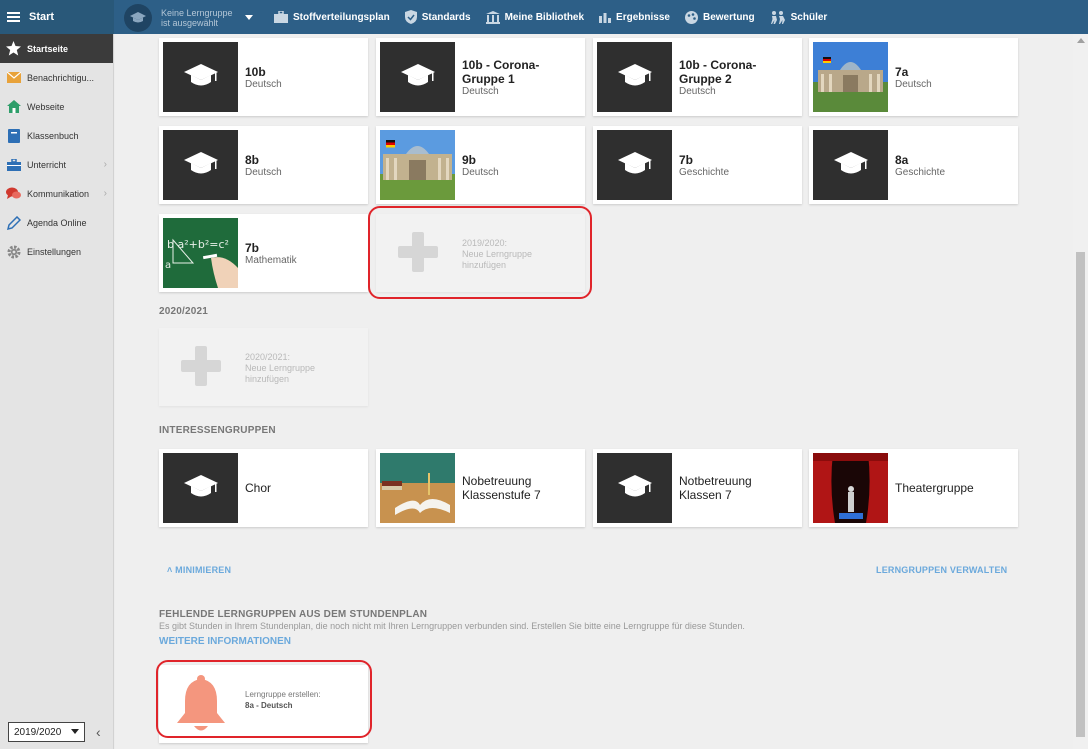 The height and width of the screenshot is (749, 1088). Describe the element at coordinates (417, 488) in the screenshot. I see `books-classroom-image` at that location.